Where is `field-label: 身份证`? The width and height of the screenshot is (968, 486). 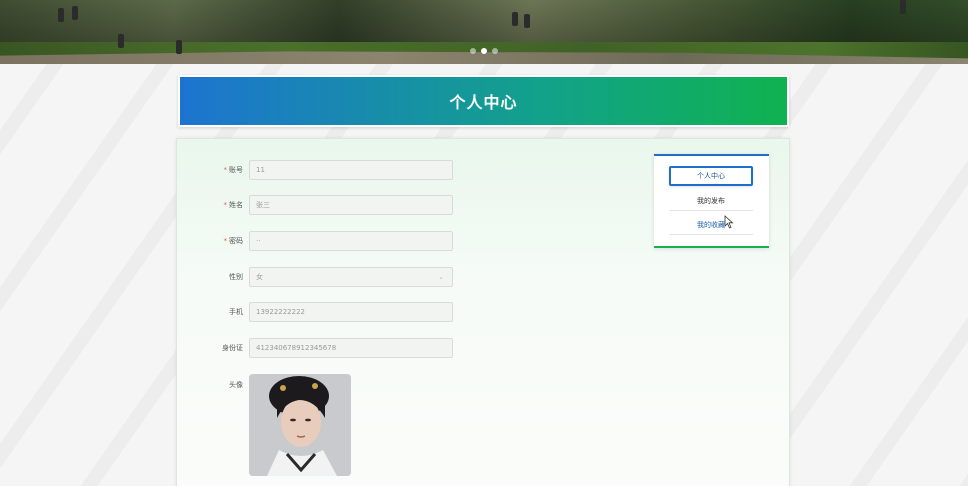 field-label: 身份证 is located at coordinates (232, 348).